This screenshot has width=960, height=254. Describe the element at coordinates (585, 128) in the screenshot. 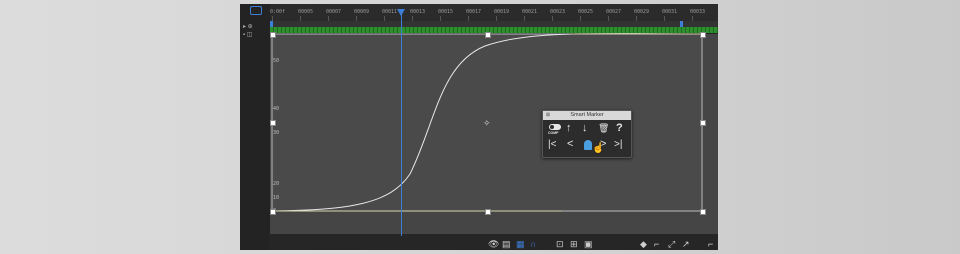

I see `move-down-button: ↓` at that location.